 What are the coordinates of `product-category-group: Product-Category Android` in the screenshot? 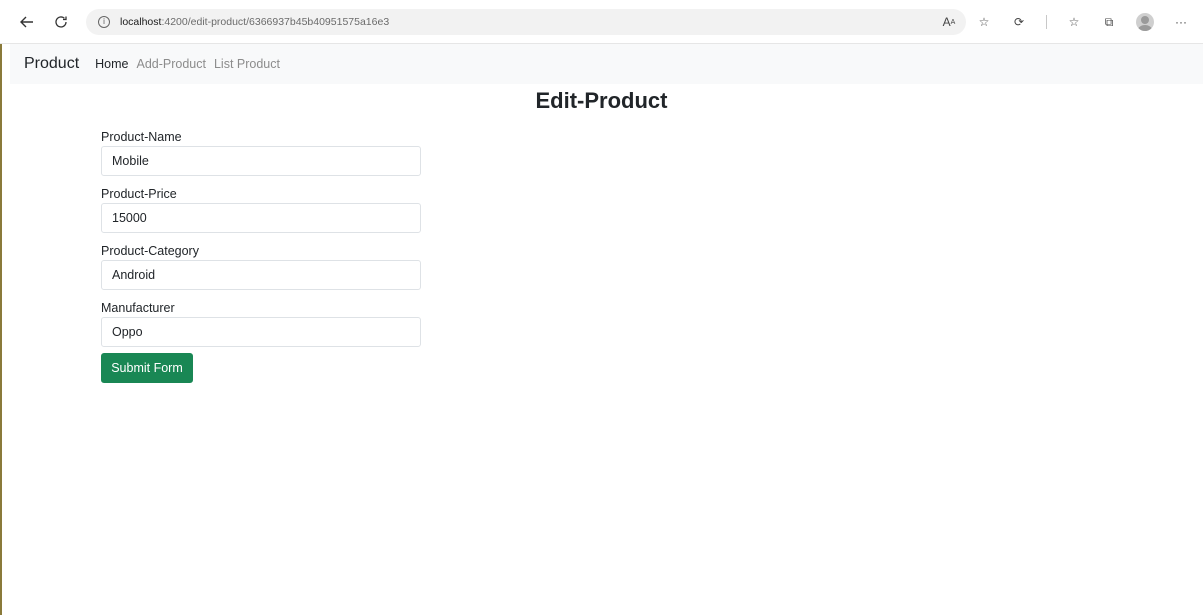 It's located at (261, 266).